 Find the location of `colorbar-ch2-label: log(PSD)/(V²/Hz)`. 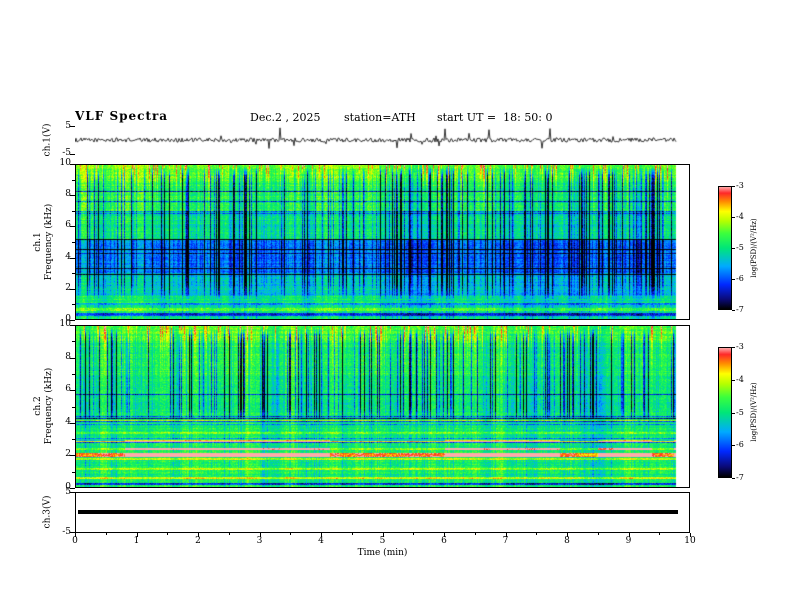

colorbar-ch2-label: log(PSD)/(V²/Hz) is located at coordinates (753, 412).